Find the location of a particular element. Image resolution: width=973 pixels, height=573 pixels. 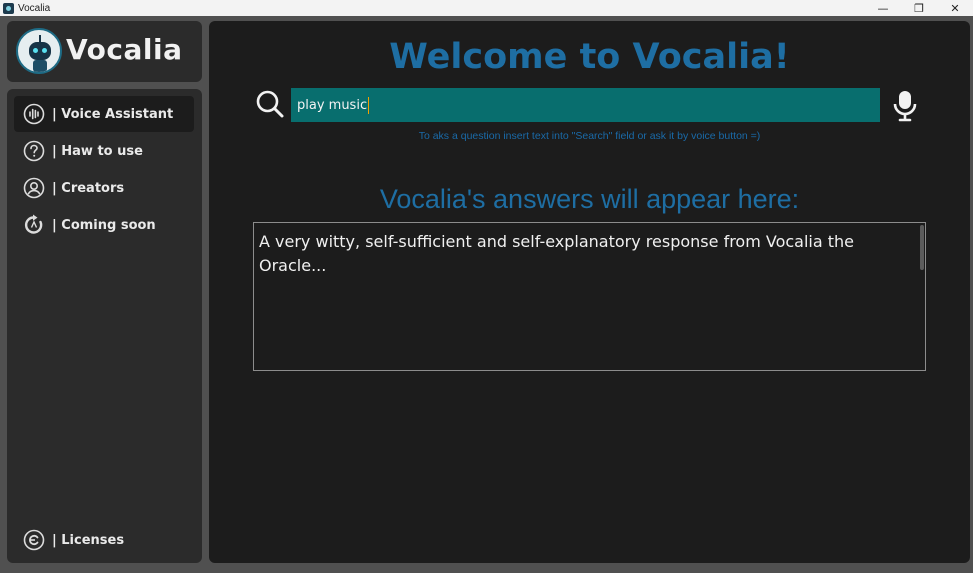

search-input is located at coordinates (585, 105).